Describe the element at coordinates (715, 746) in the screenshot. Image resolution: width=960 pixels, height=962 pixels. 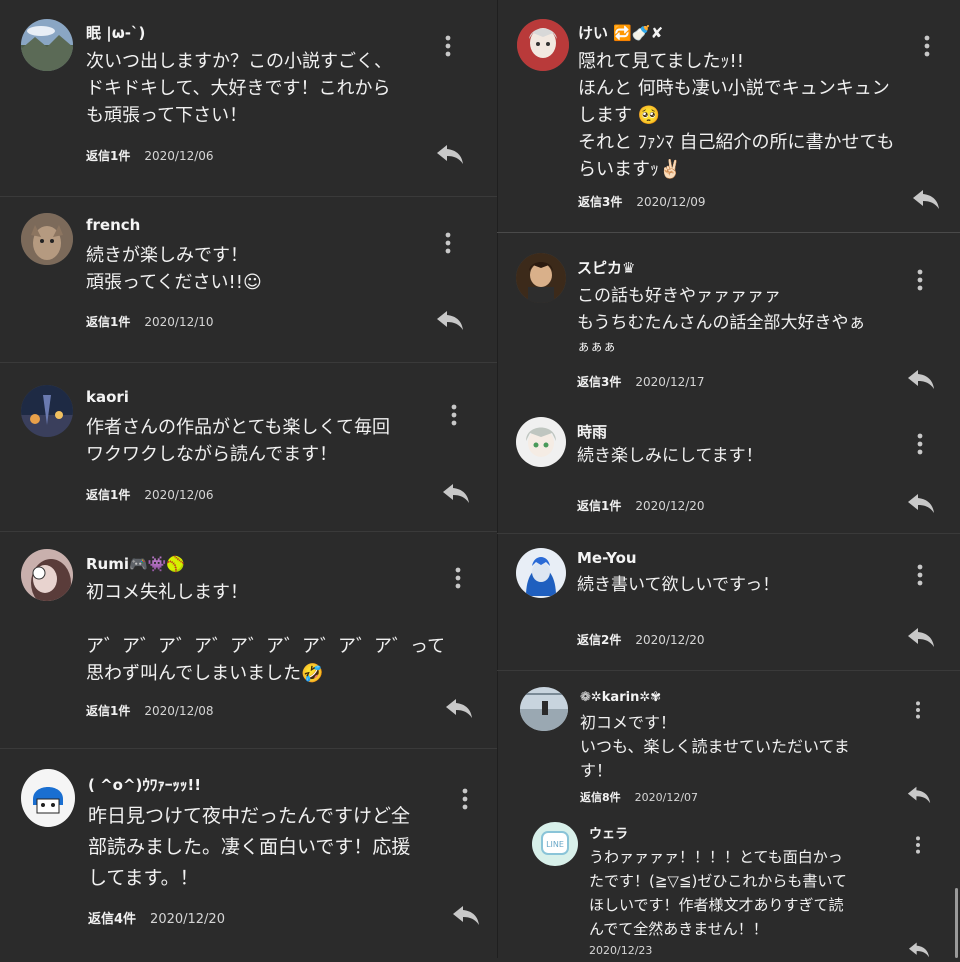
I see `comment-text: 初コメです！ いつも、楽しく読ませていただいてま す！` at that location.